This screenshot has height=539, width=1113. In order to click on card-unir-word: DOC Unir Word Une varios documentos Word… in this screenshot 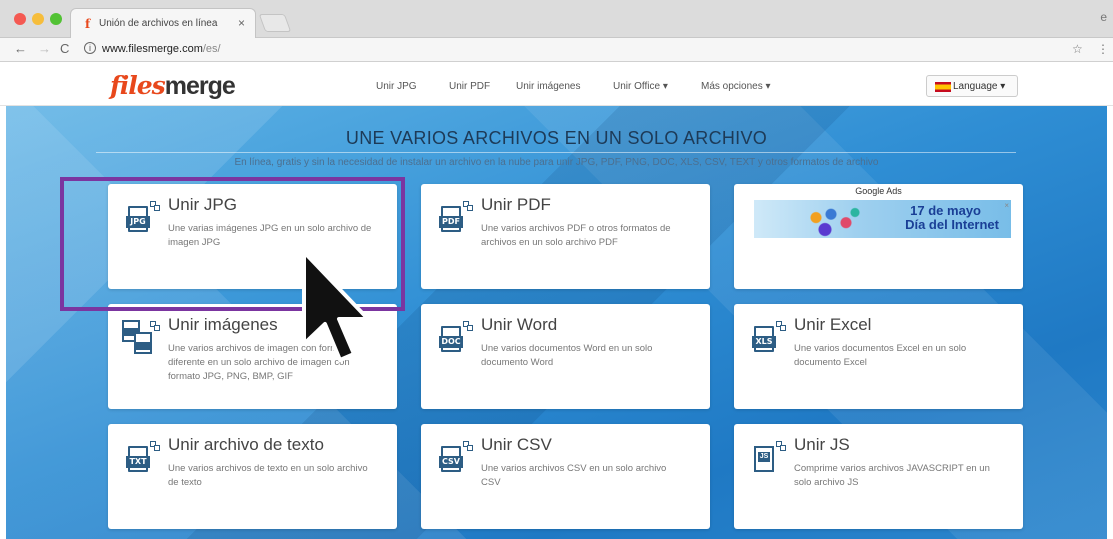, I will do `click(565, 356)`.